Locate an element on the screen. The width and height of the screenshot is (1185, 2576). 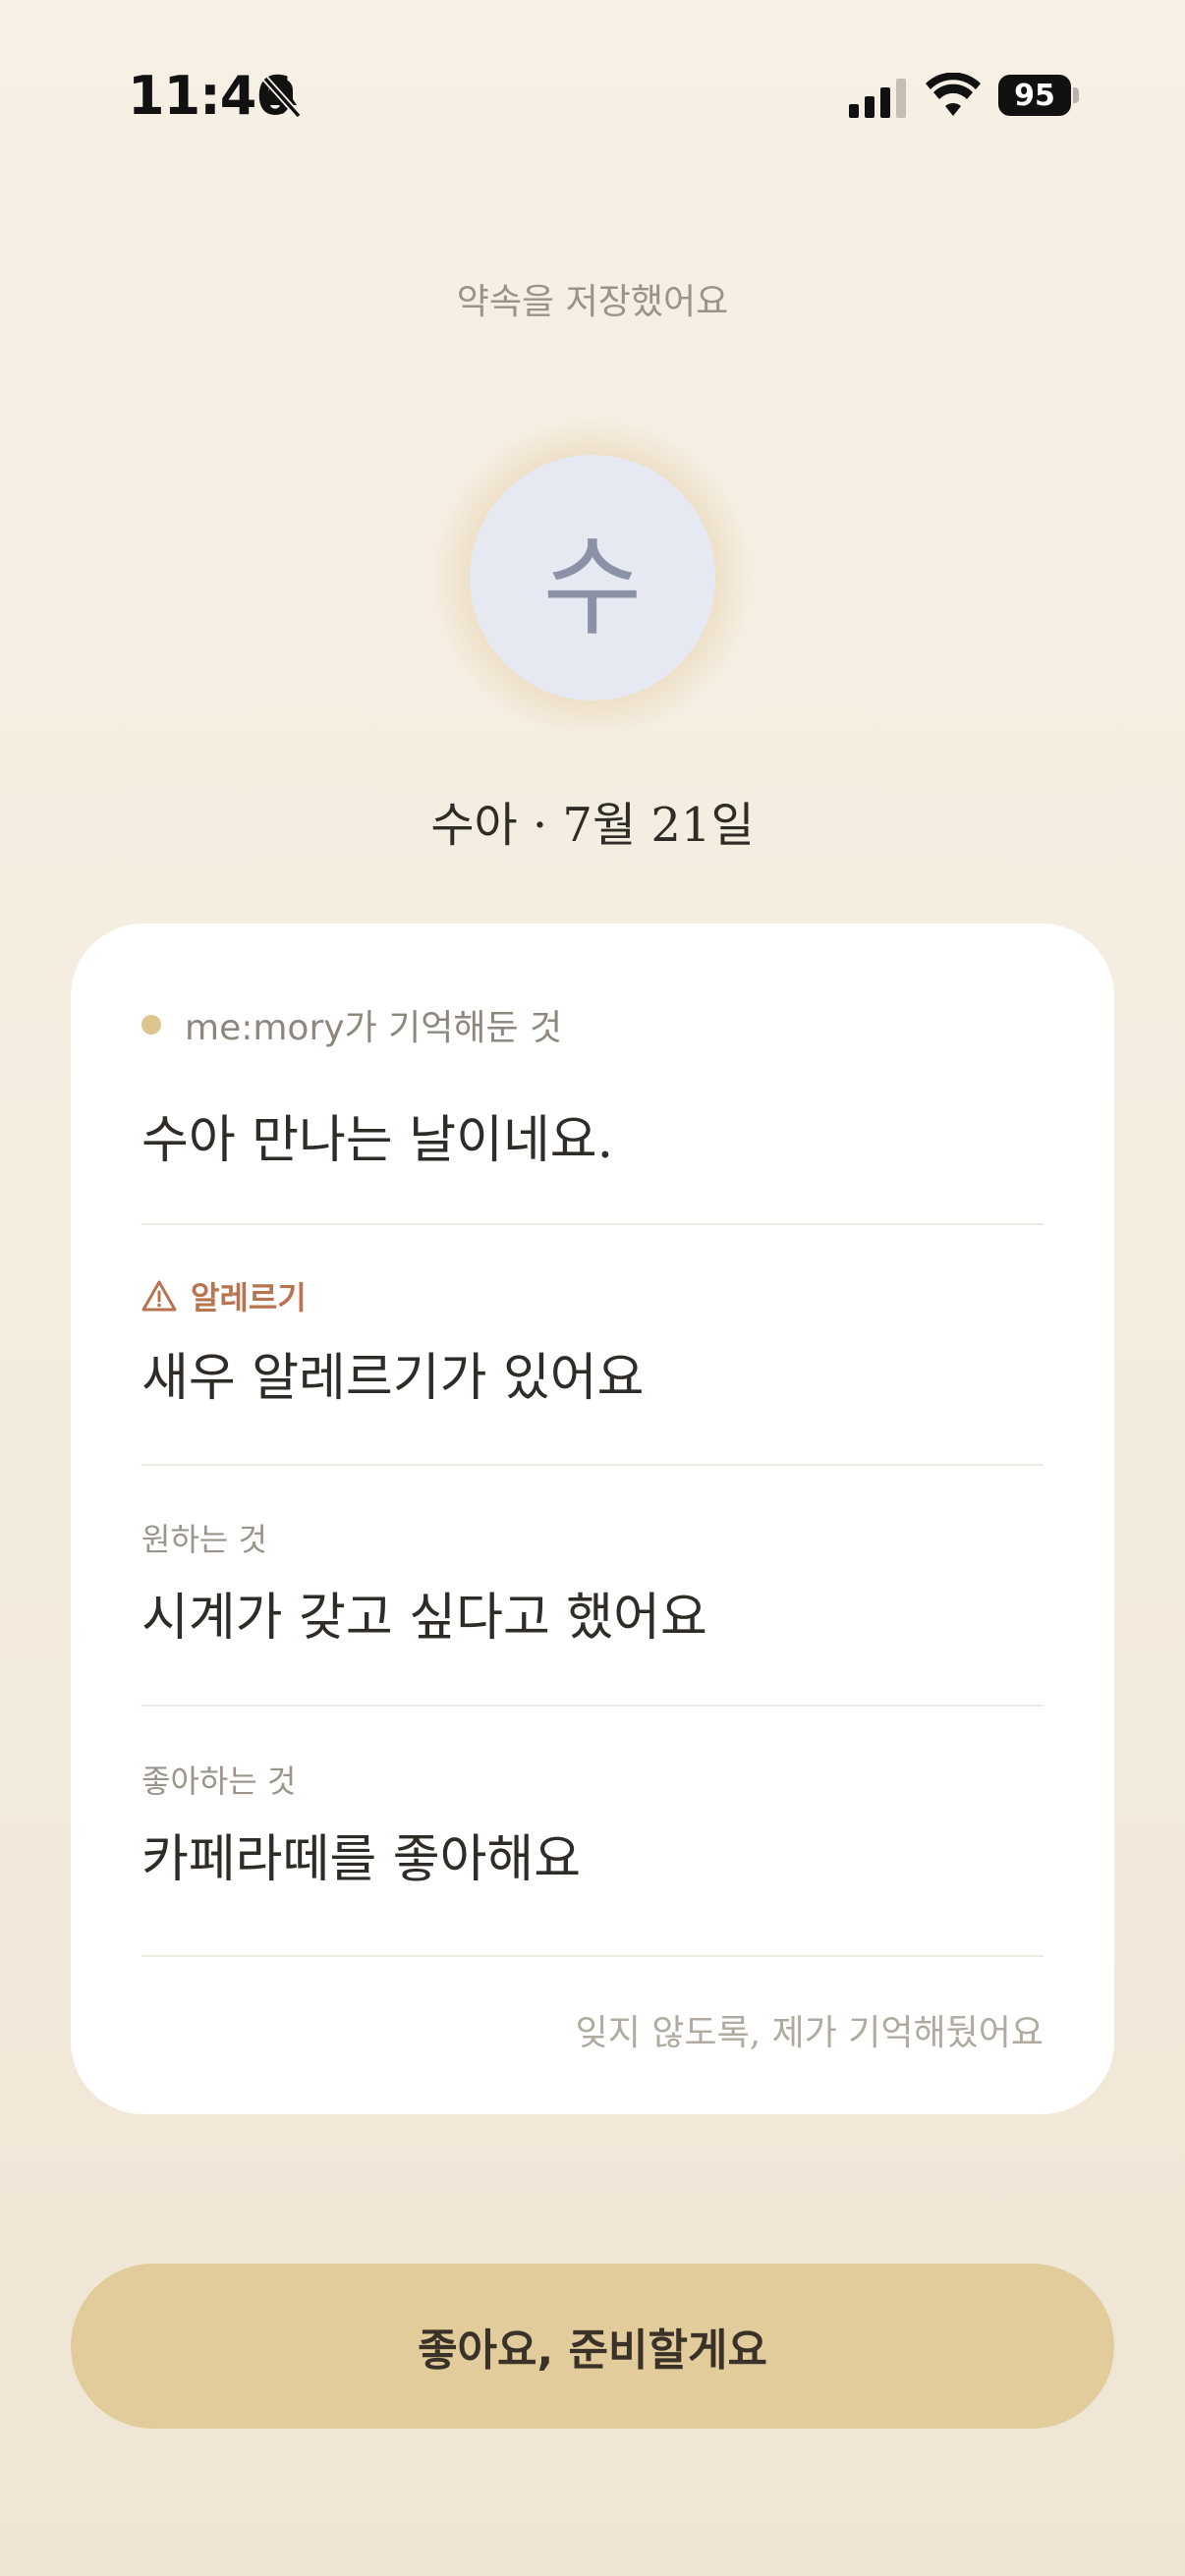
battery-level: 95 is located at coordinates (1034, 95).